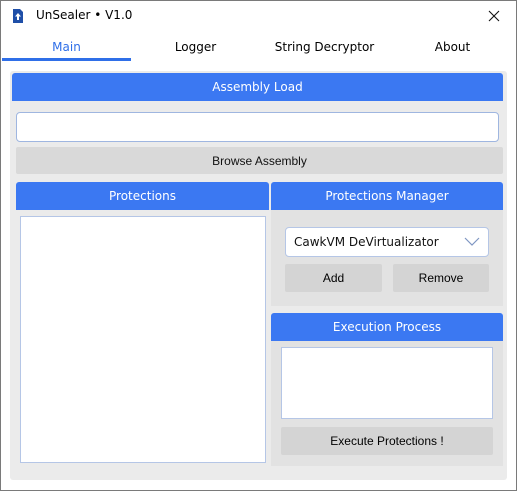 The width and height of the screenshot is (517, 491). I want to click on tab-bar: Main Logger String Decryptor About, so click(258, 47).